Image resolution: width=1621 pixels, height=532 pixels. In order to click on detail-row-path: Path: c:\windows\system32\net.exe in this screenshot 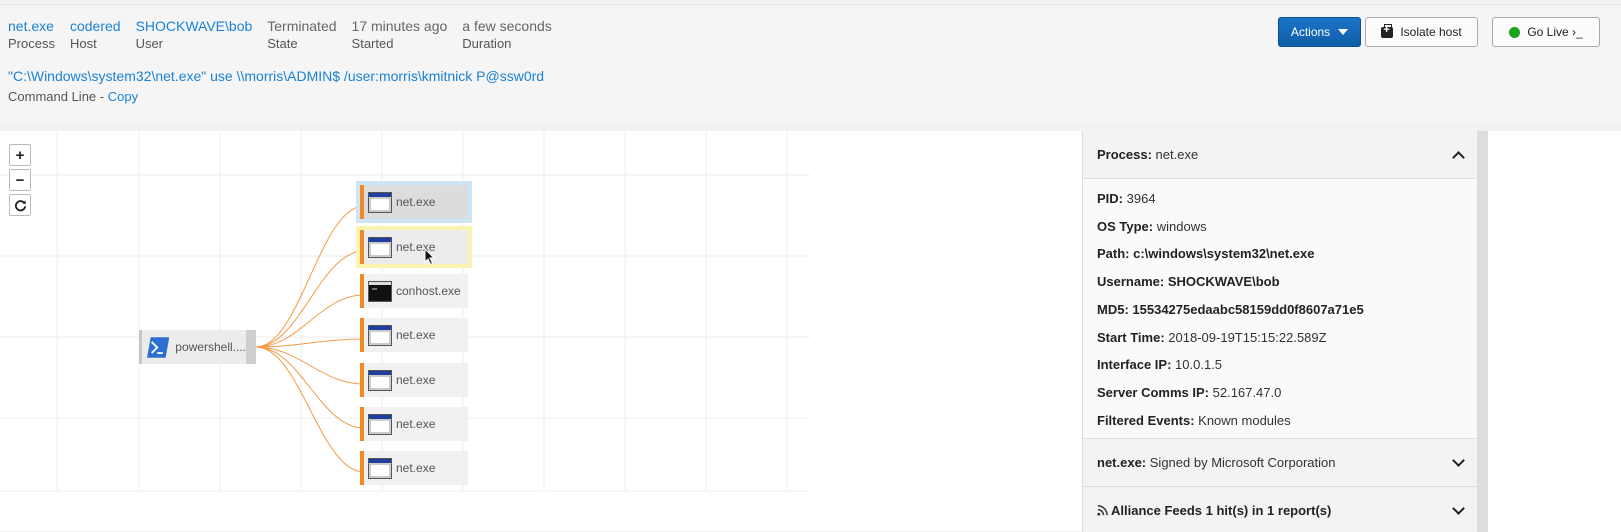, I will do `click(1206, 254)`.